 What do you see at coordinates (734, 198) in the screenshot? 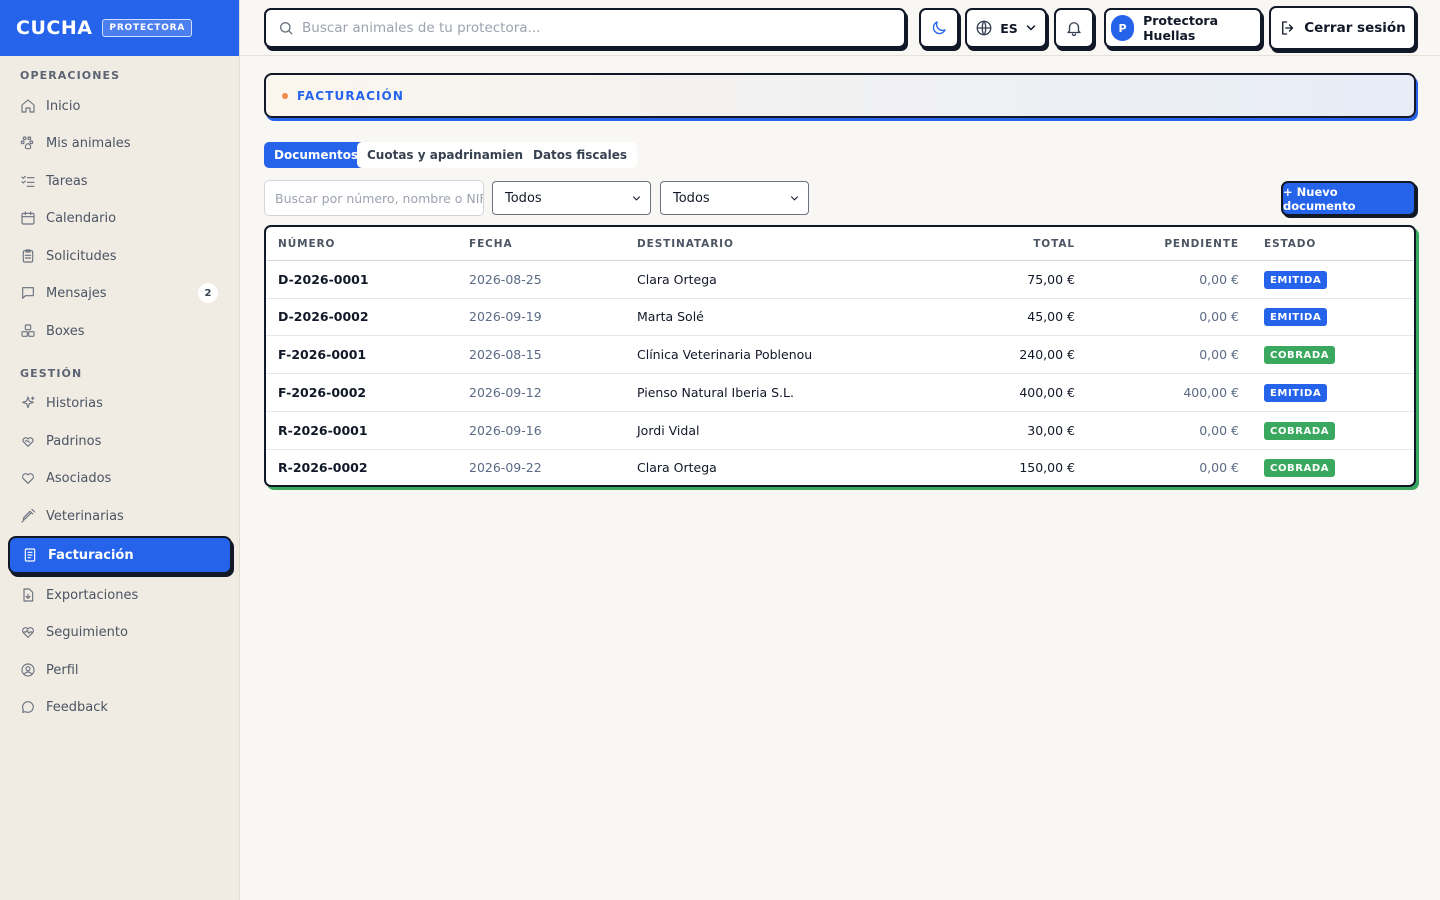
I see `status-filter-select: Todos` at bounding box center [734, 198].